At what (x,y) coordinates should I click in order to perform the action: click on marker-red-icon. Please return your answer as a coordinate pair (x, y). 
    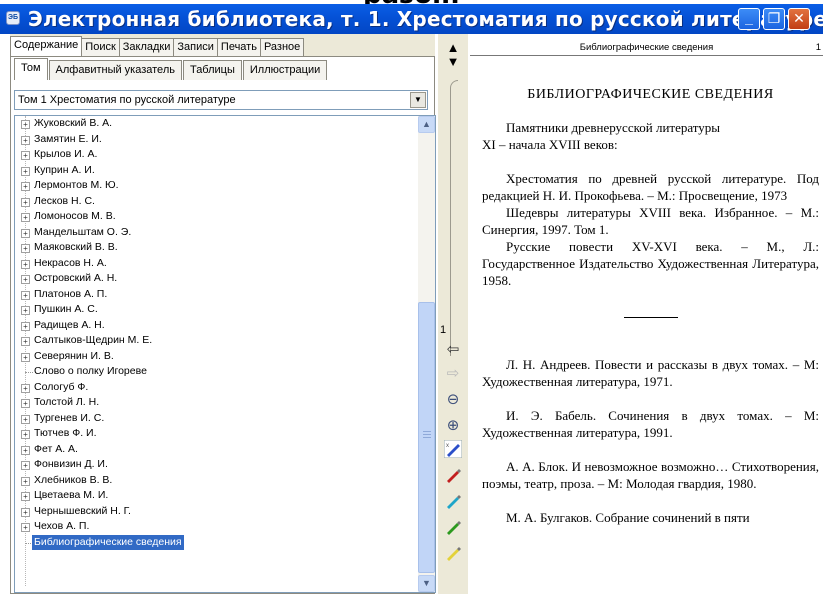
    Looking at the image, I should click on (453, 478).